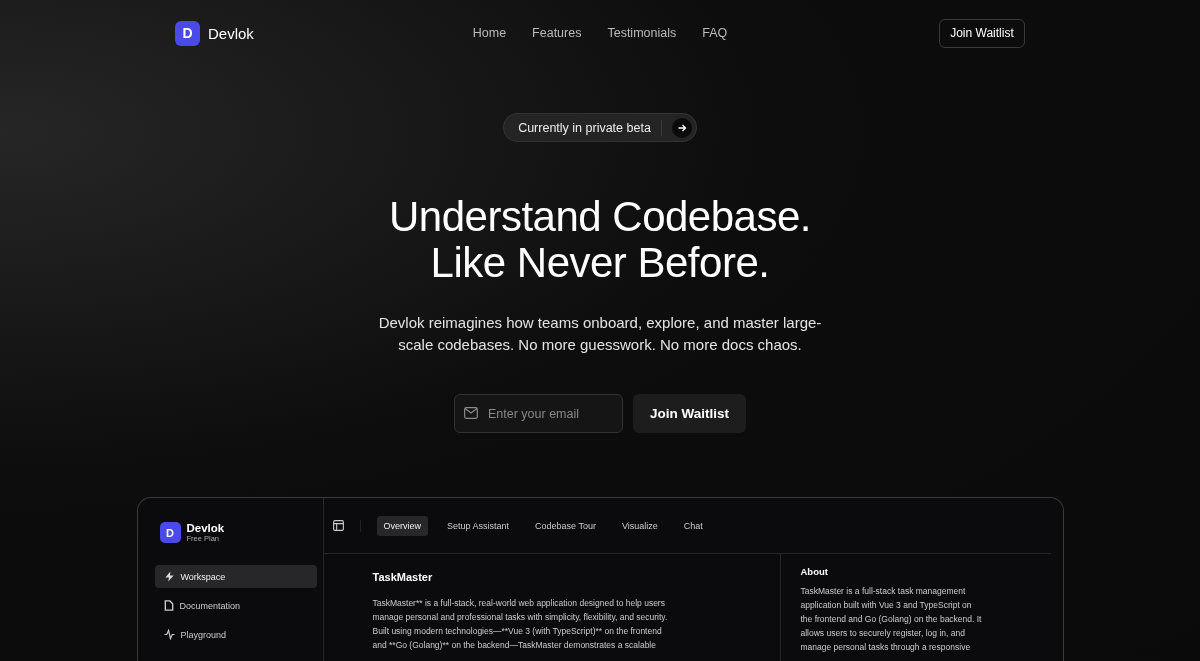  What do you see at coordinates (169, 576) in the screenshot?
I see `lightning-icon` at bounding box center [169, 576].